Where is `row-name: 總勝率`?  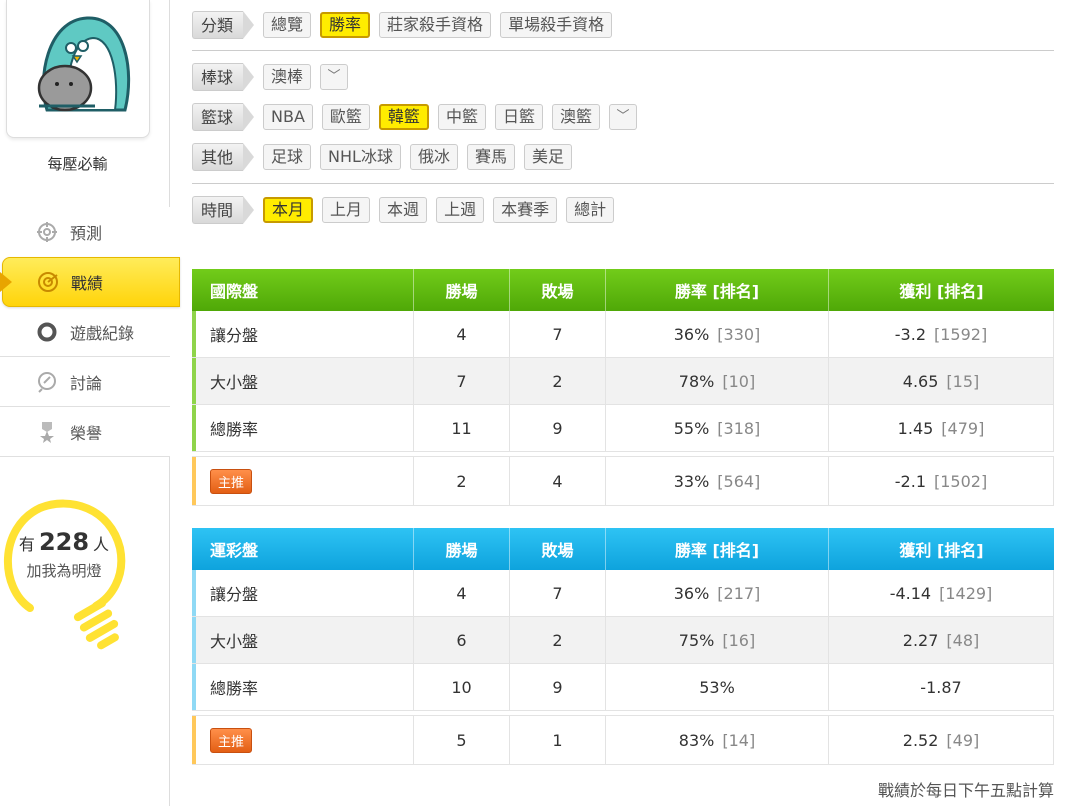
row-name: 總勝率 is located at coordinates (303, 428).